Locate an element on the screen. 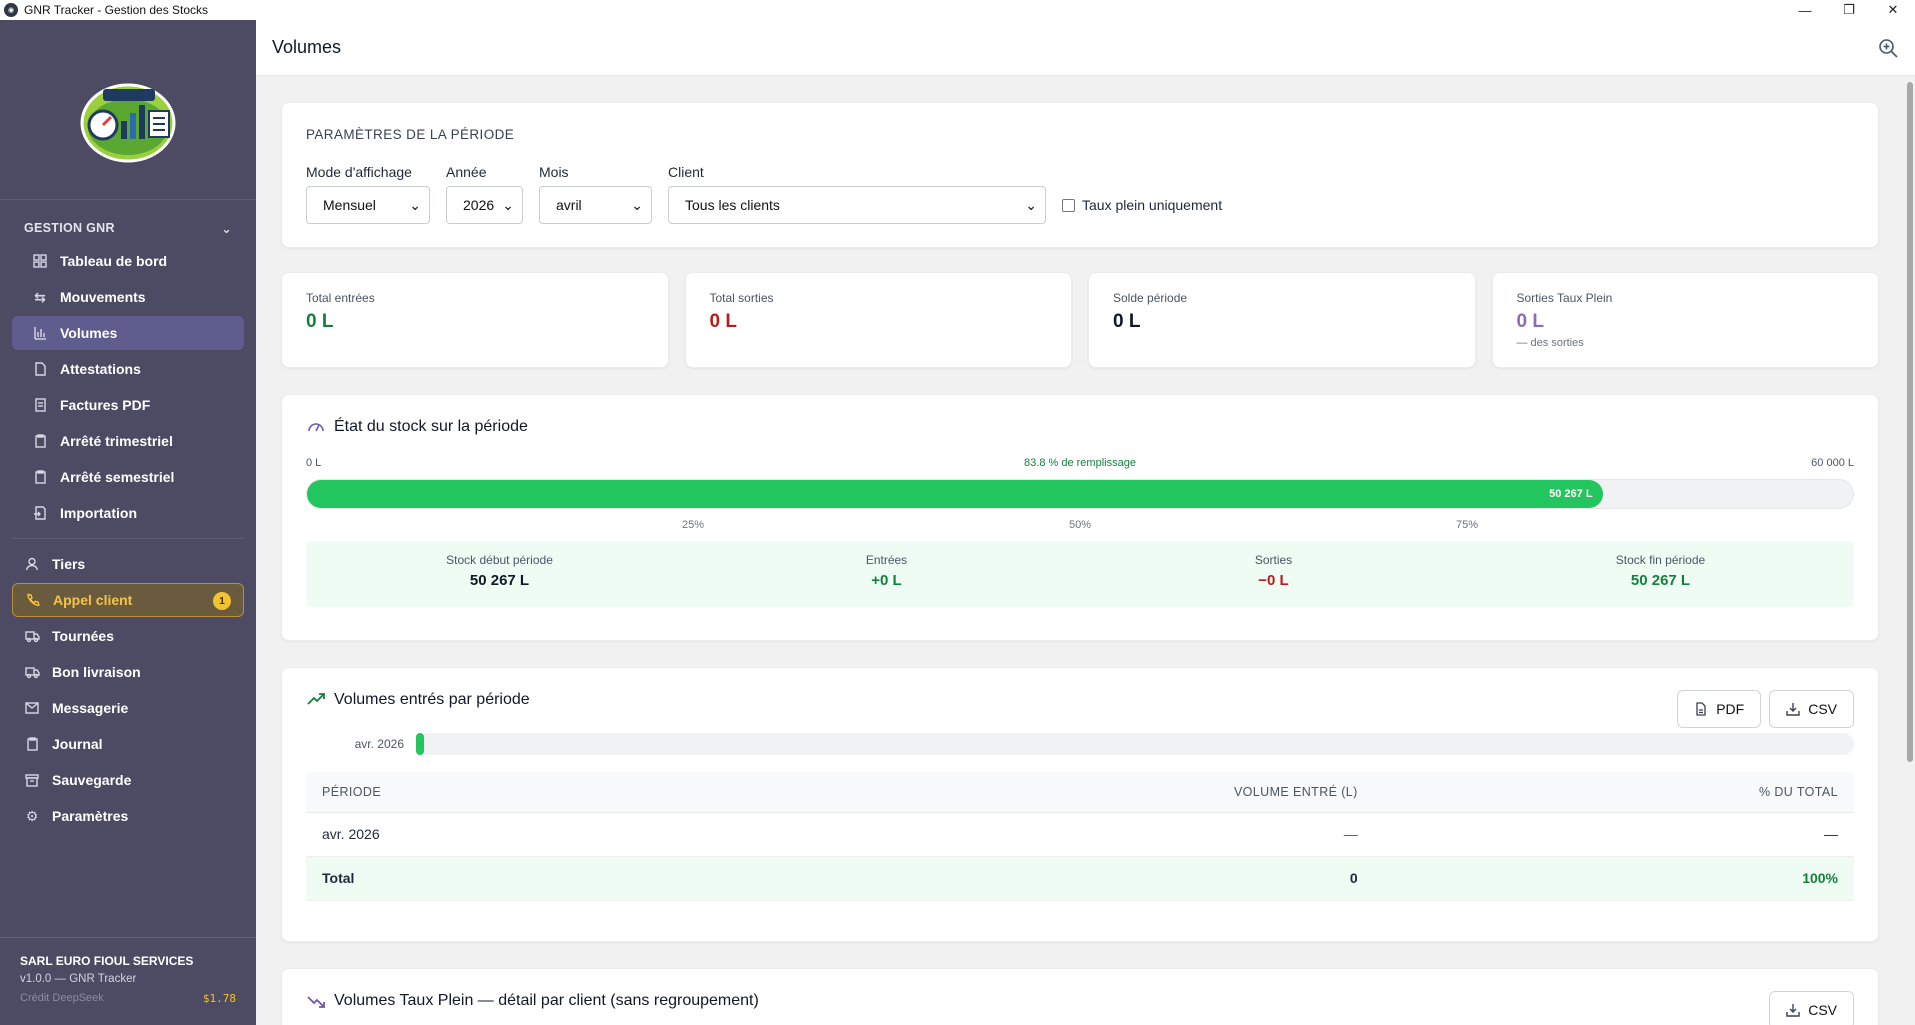 This screenshot has height=1025, width=1915. total-volume: 0 is located at coordinates (1036, 878).